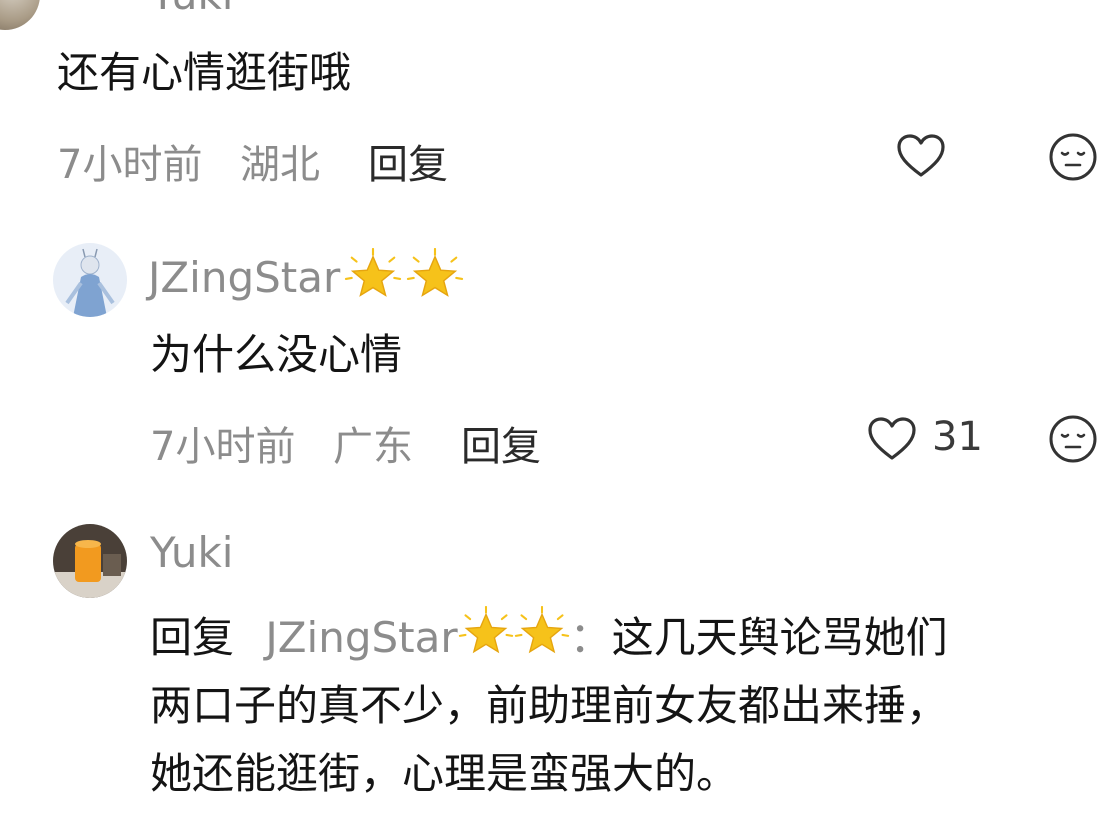  I want to click on reply-text-line2: 两口子的真不少，前助理前女友都出来捶，, so click(549, 705).